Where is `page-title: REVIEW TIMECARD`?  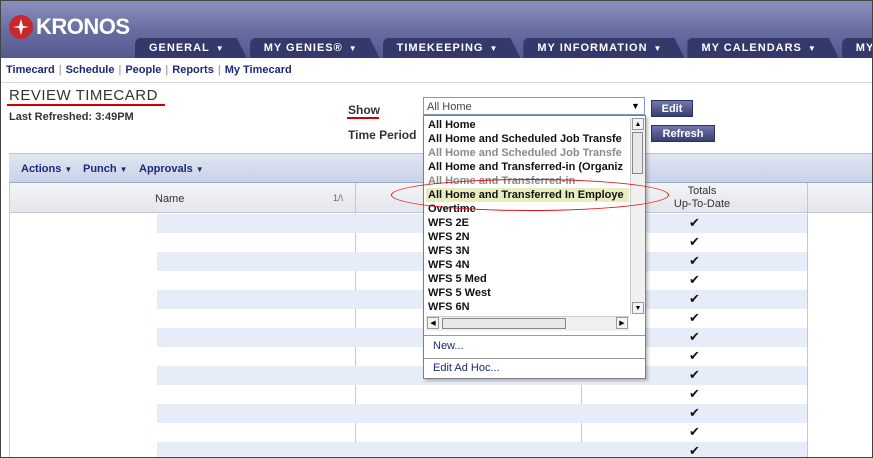
page-title: REVIEW TIMECARD is located at coordinates (83, 95).